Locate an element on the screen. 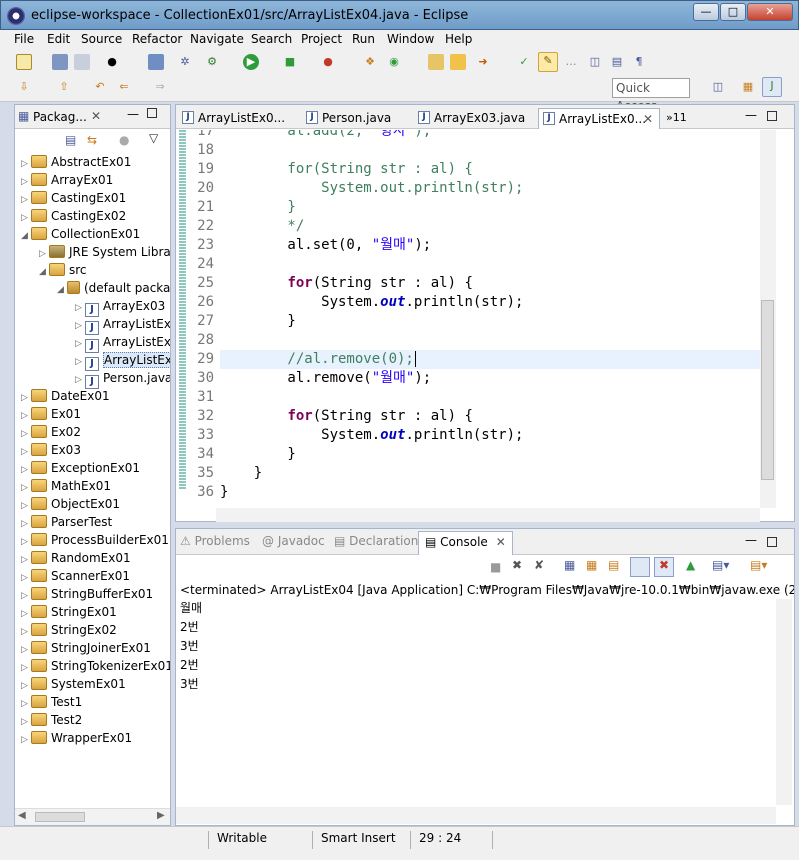 This screenshot has height=860, width=799. menu-edit: Edit is located at coordinates (58, 39).